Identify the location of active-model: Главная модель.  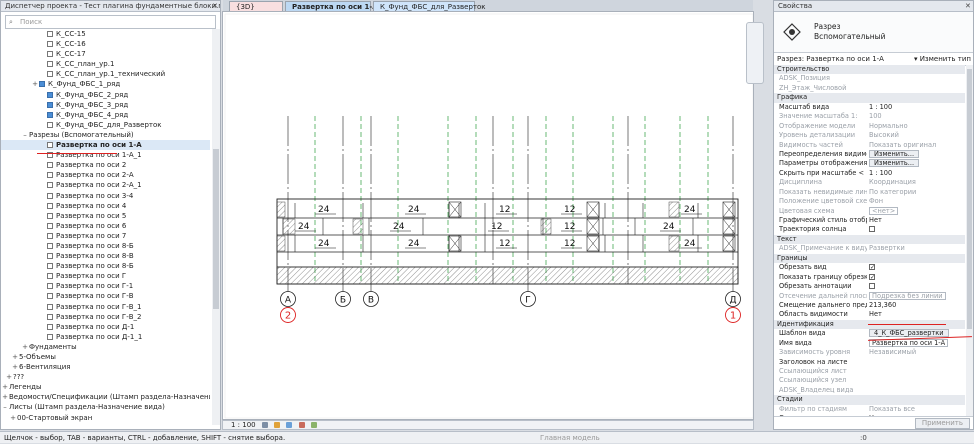
(570, 438).